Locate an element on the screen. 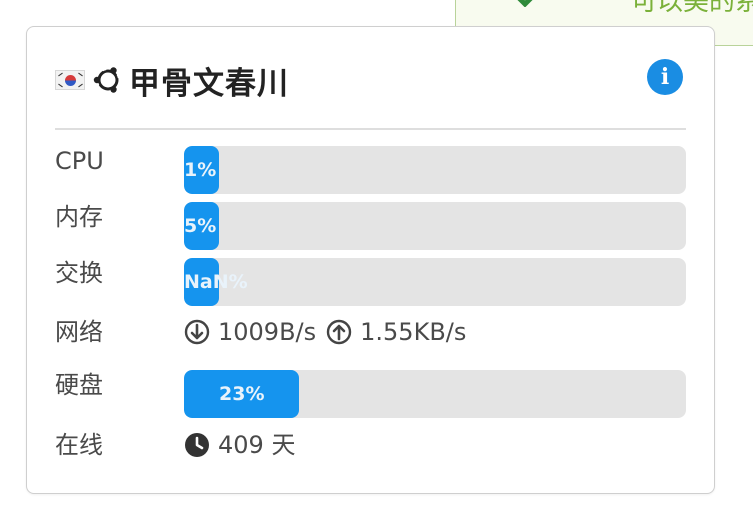 The image size is (753, 515). header-divider is located at coordinates (370, 129).